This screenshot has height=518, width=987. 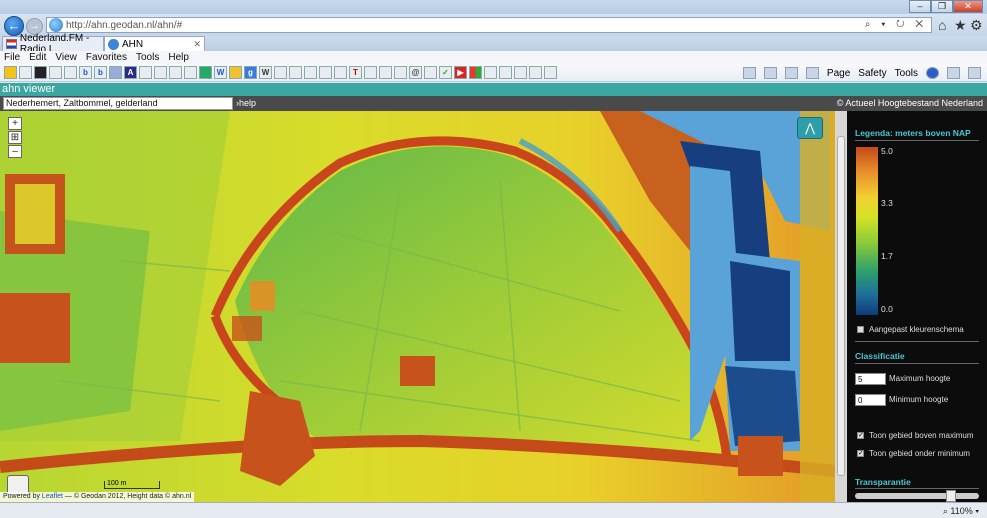 I want to click on transparency-slider, so click(x=917, y=496).